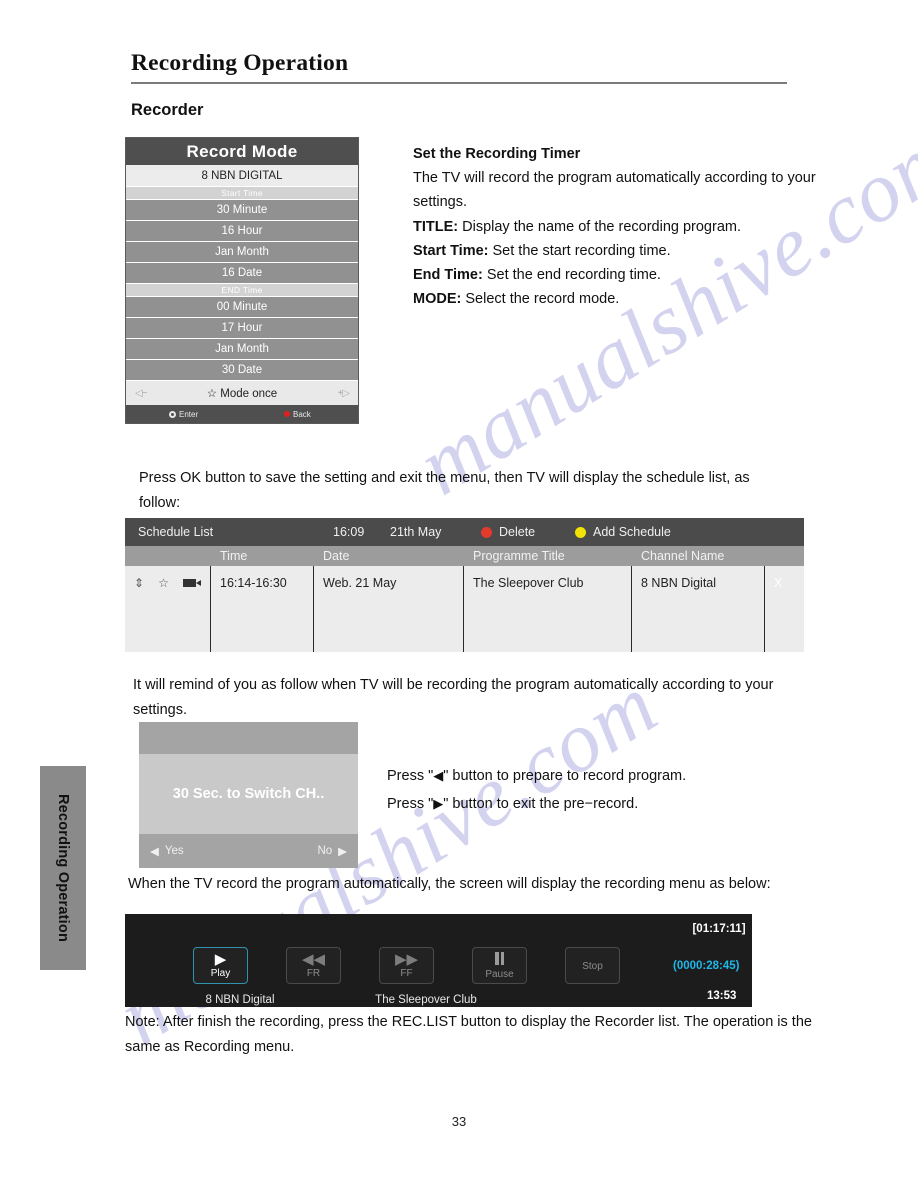  I want to click on stop-button: Stop, so click(592, 965).